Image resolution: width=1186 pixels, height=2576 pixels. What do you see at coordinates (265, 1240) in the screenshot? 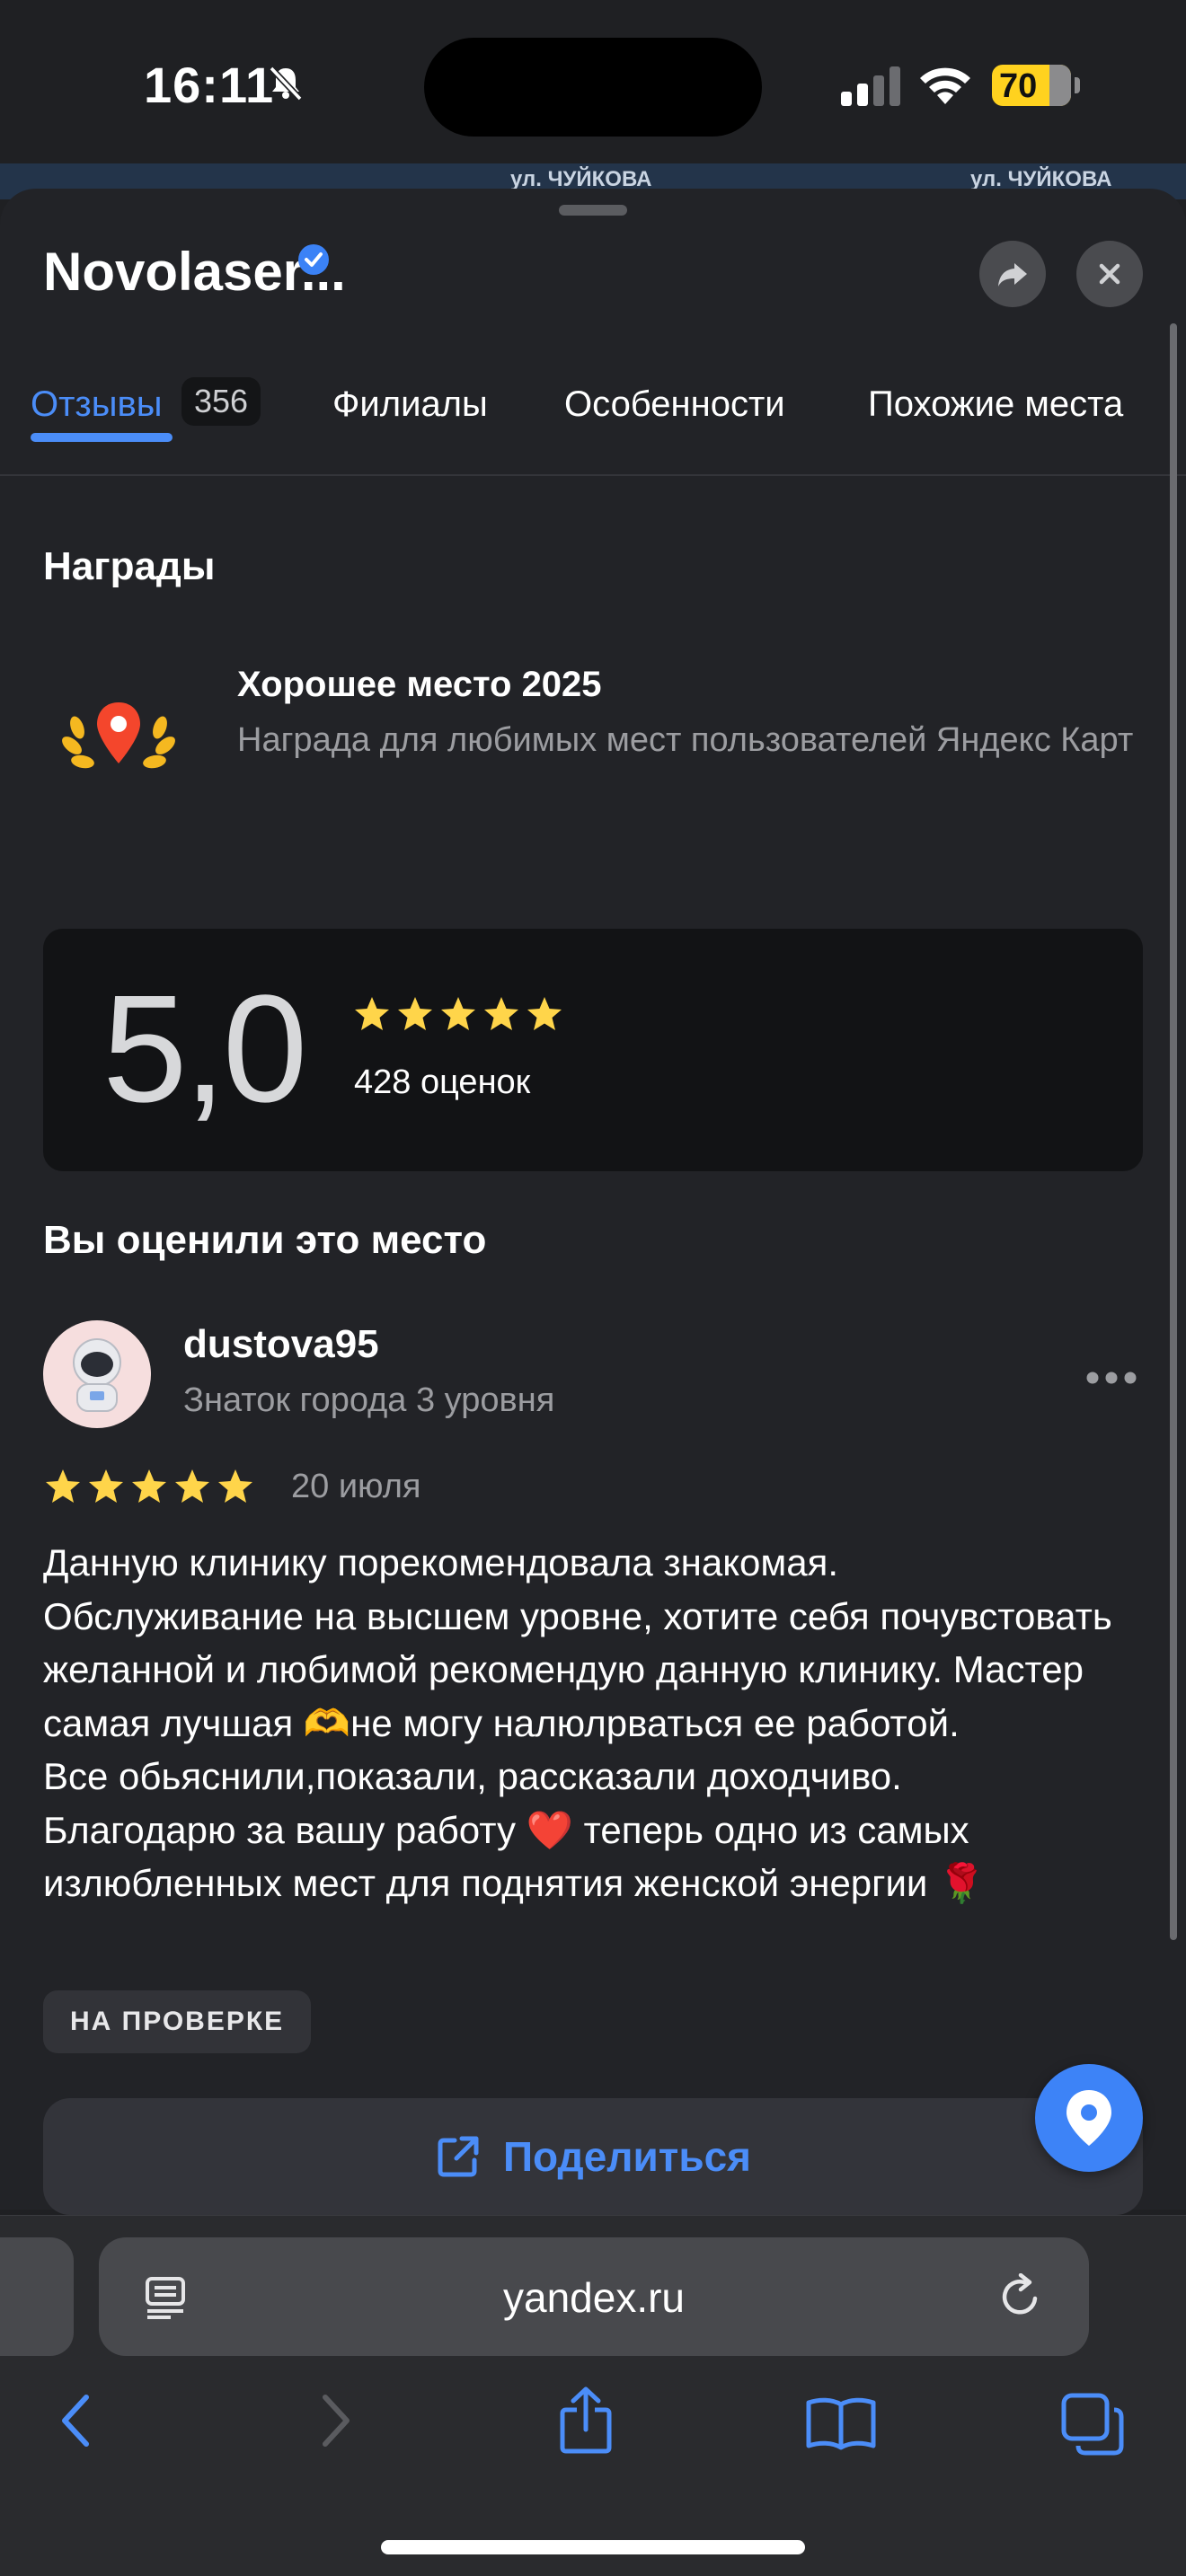
I see `your-review-heading: Вы оценили это место` at bounding box center [265, 1240].